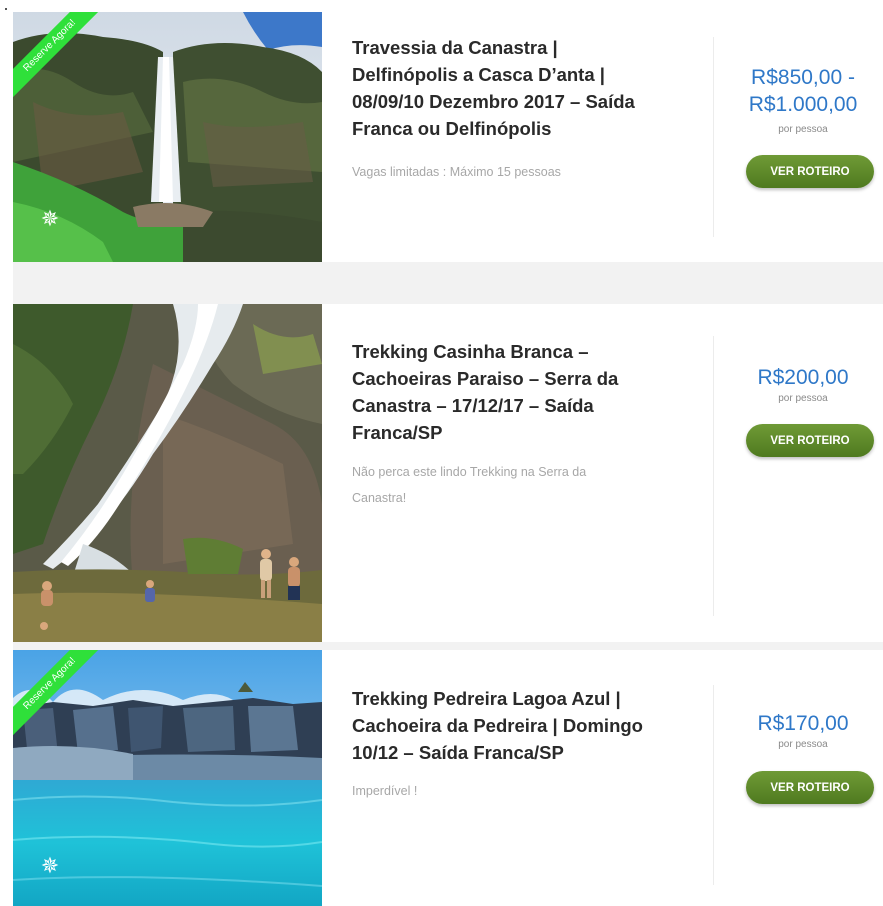  Describe the element at coordinates (713, 785) in the screenshot. I see `listing-3-divider` at that location.